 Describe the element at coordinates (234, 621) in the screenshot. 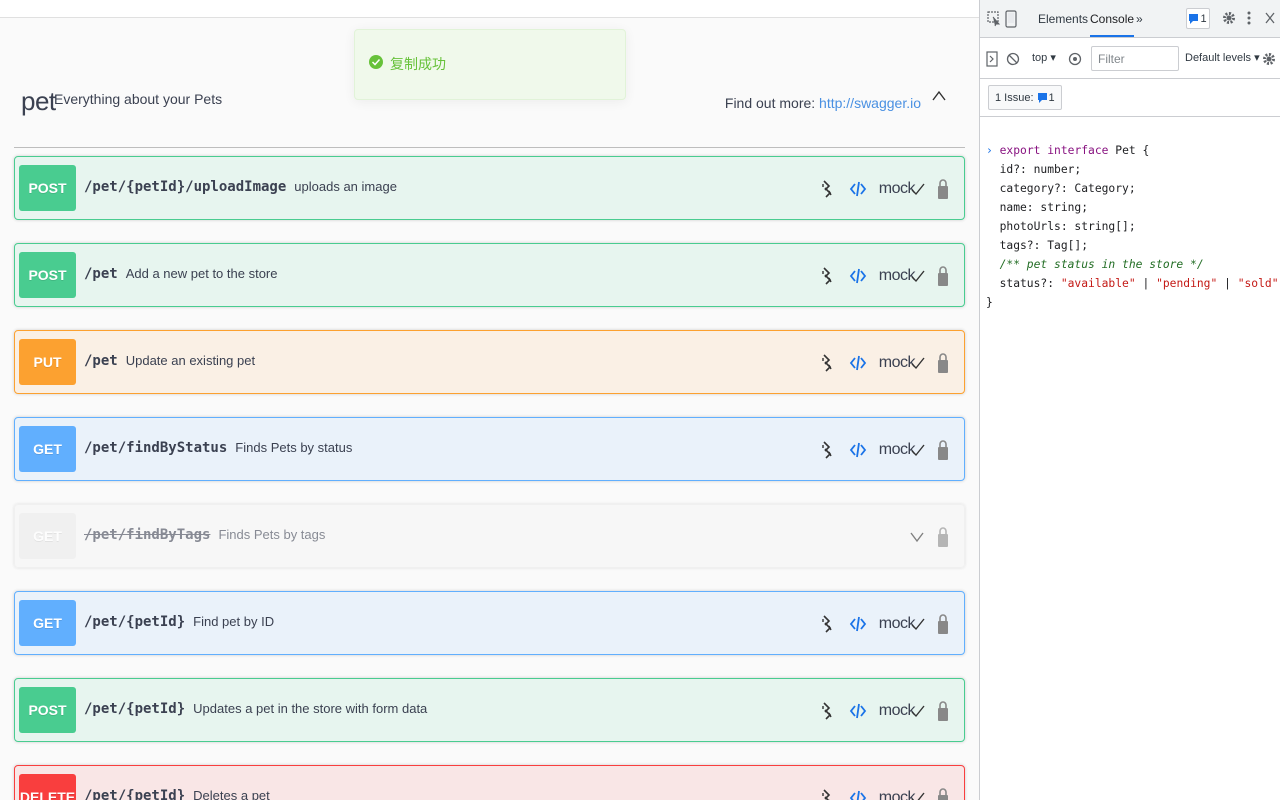

I see `operation-summary: Find pet by ID` at that location.